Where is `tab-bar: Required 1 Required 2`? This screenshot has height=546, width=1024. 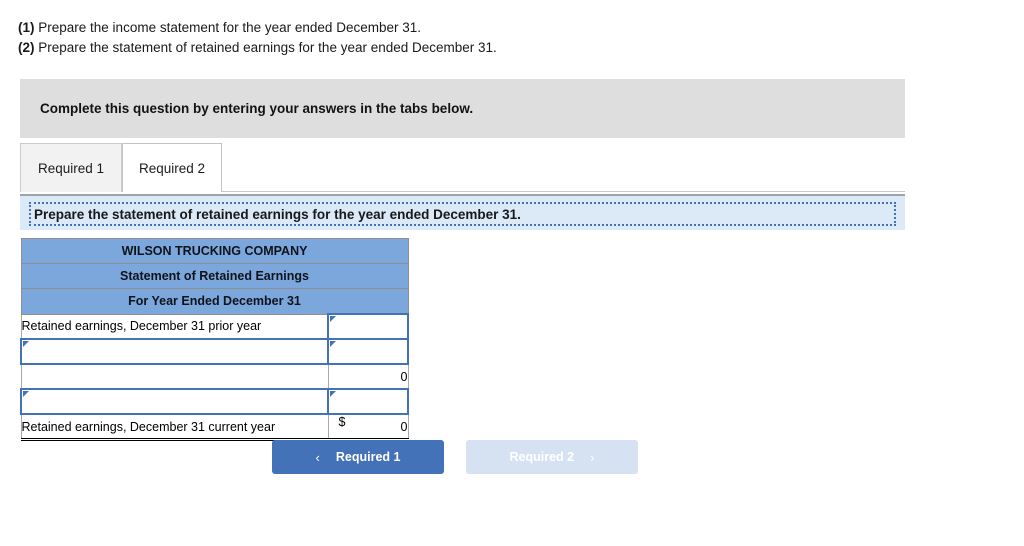 tab-bar: Required 1 Required 2 is located at coordinates (462, 168).